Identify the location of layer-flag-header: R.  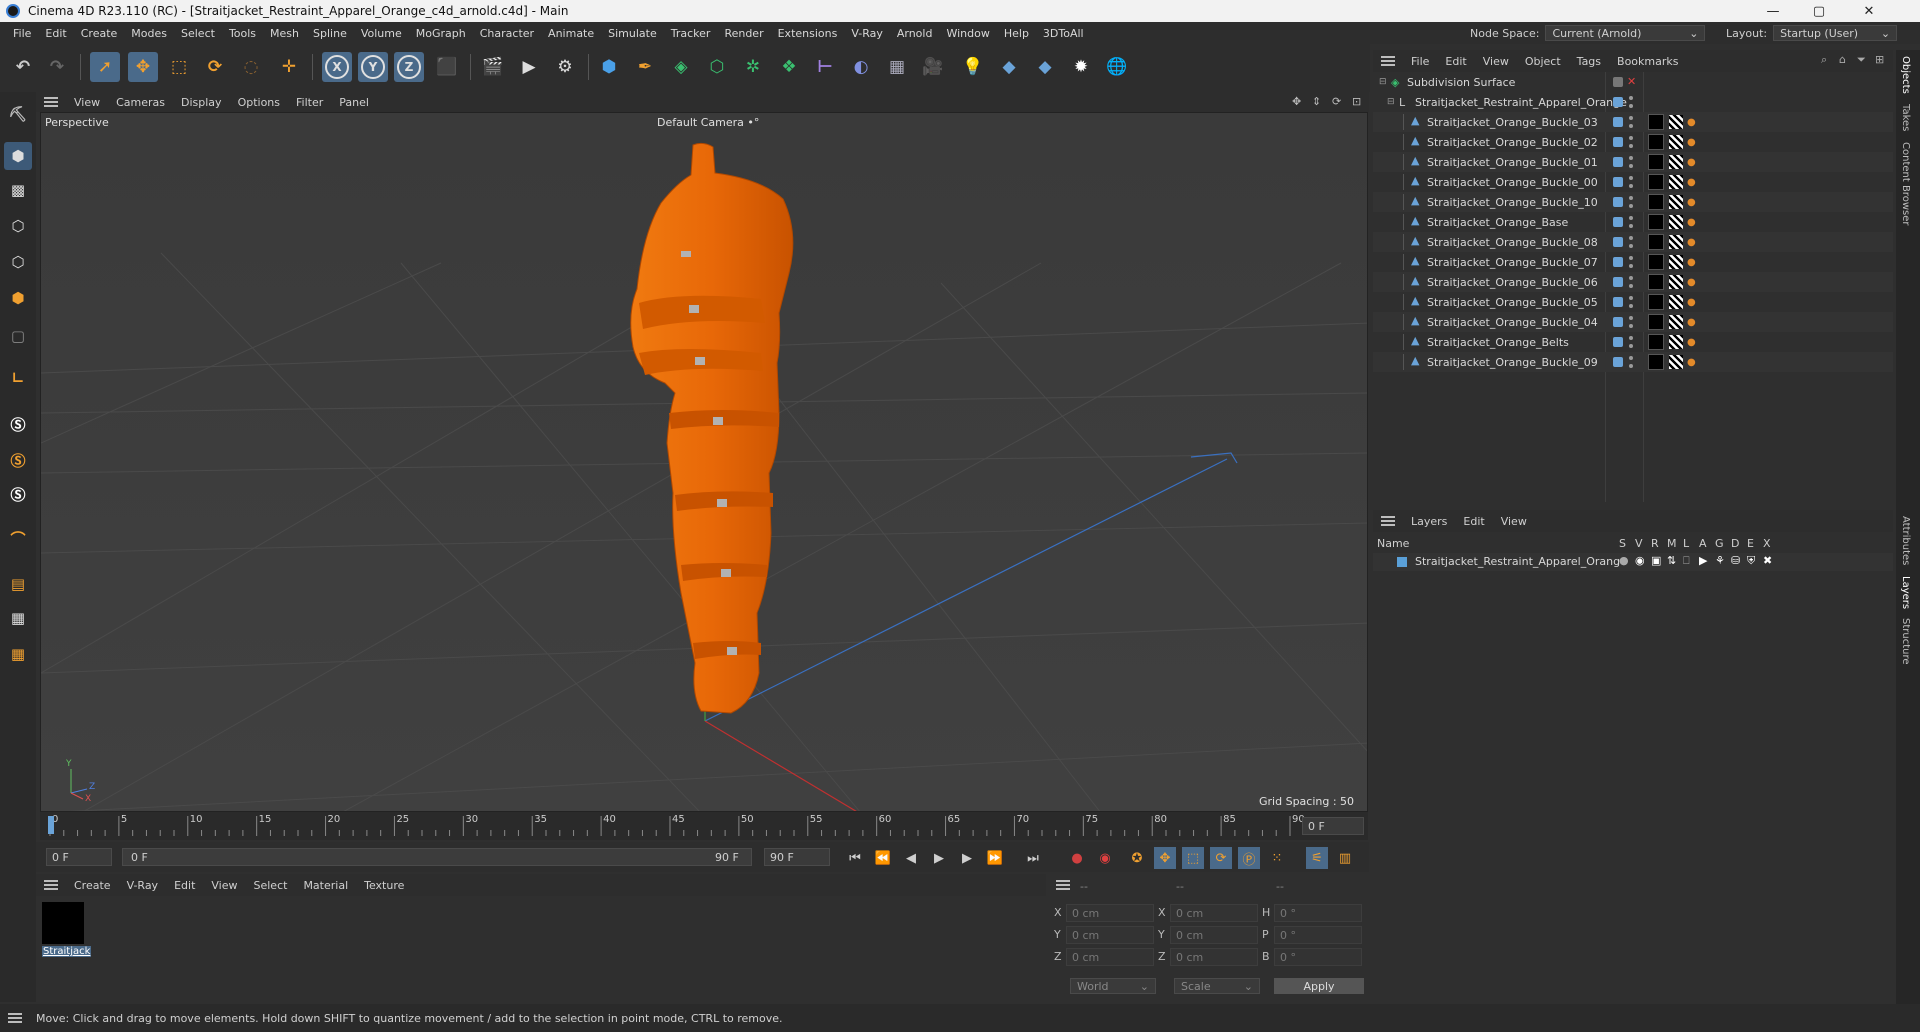
(1655, 543).